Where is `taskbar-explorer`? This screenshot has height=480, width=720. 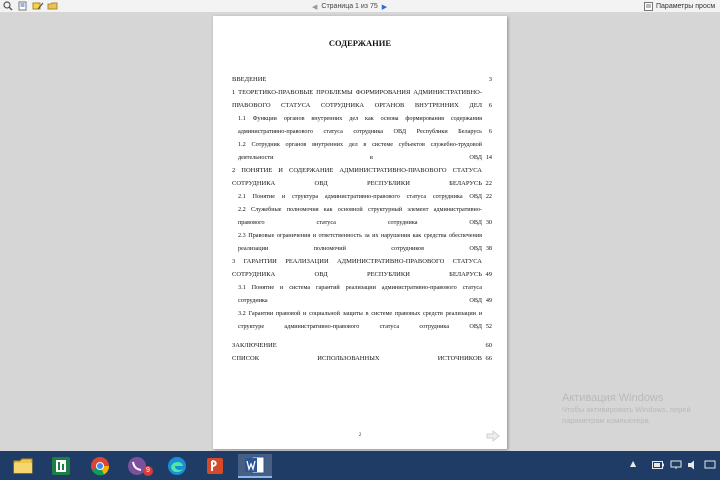
taskbar-explorer is located at coordinates (23, 466).